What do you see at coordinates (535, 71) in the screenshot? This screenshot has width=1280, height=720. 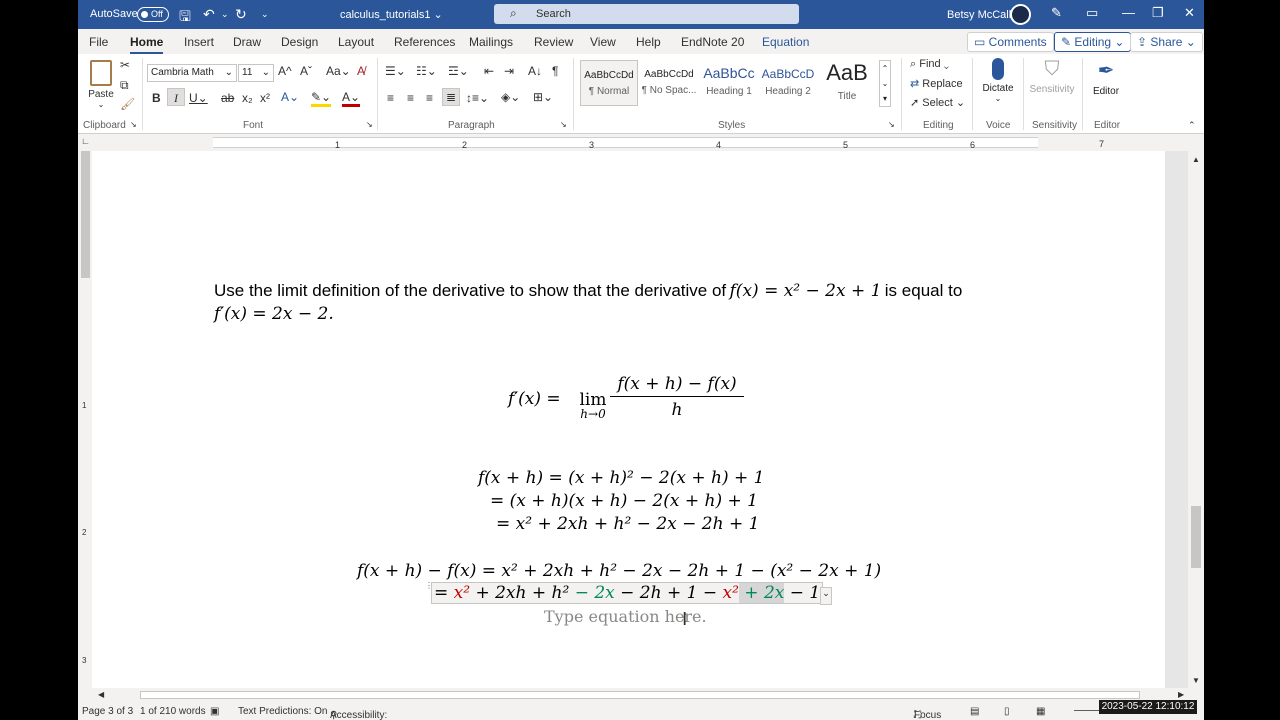 I see `sort-icon: A↓` at bounding box center [535, 71].